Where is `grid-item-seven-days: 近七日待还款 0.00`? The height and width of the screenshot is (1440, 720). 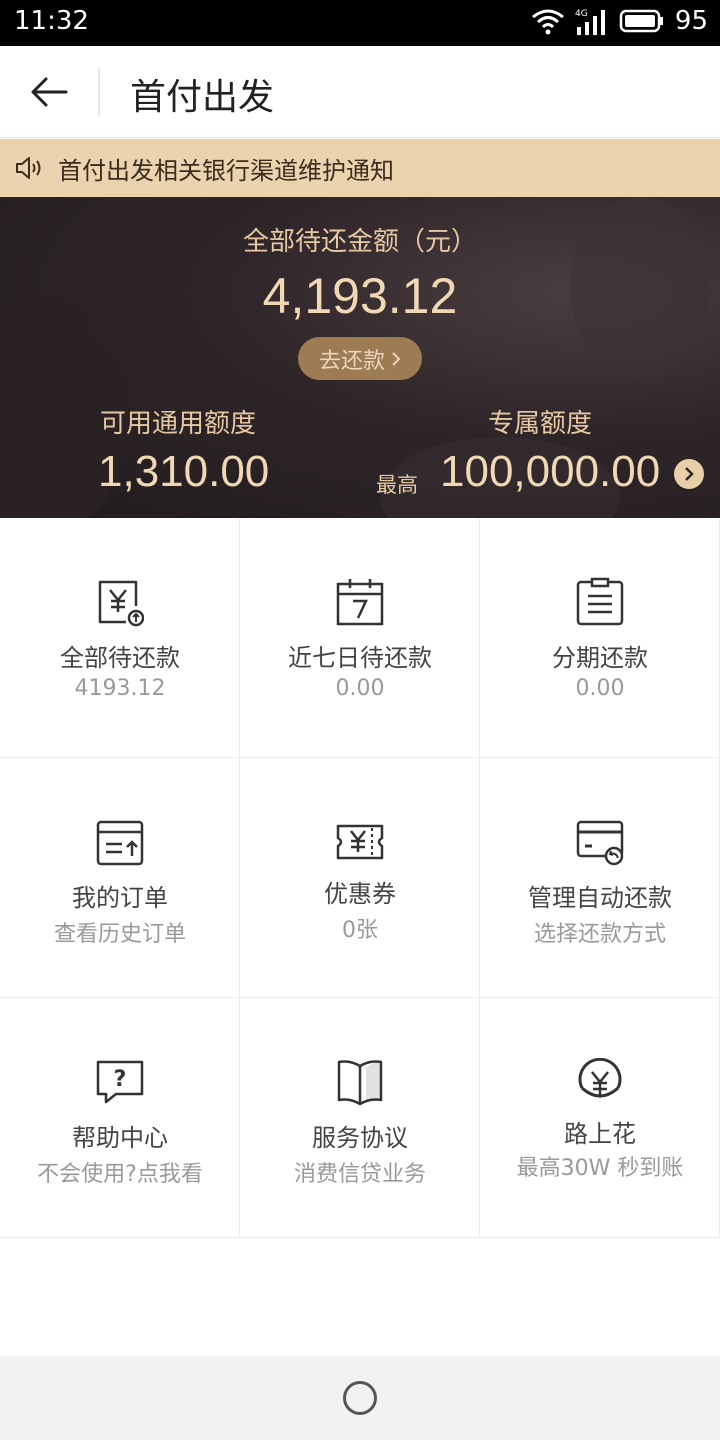
grid-item-seven-days: 近七日待还款 0.00 is located at coordinates (360, 638).